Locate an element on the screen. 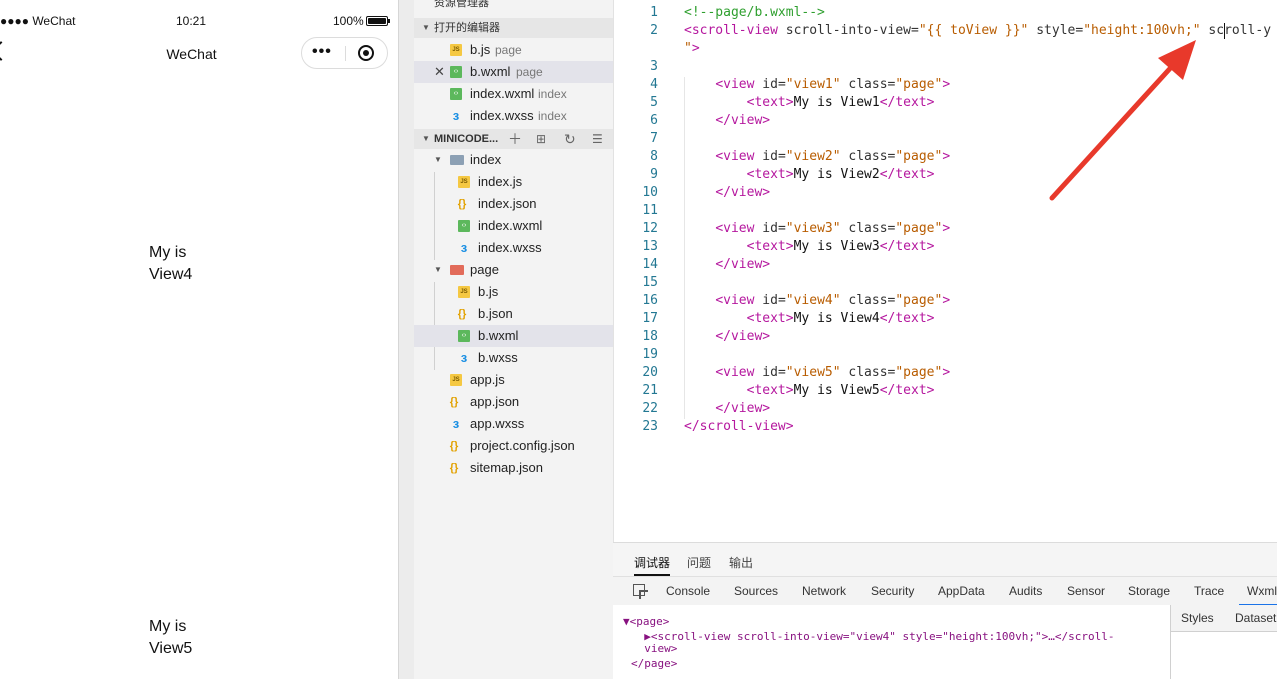 This screenshot has height=679, width=1277. dom-node-page-open: ▼<page> is located at coordinates (646, 621).